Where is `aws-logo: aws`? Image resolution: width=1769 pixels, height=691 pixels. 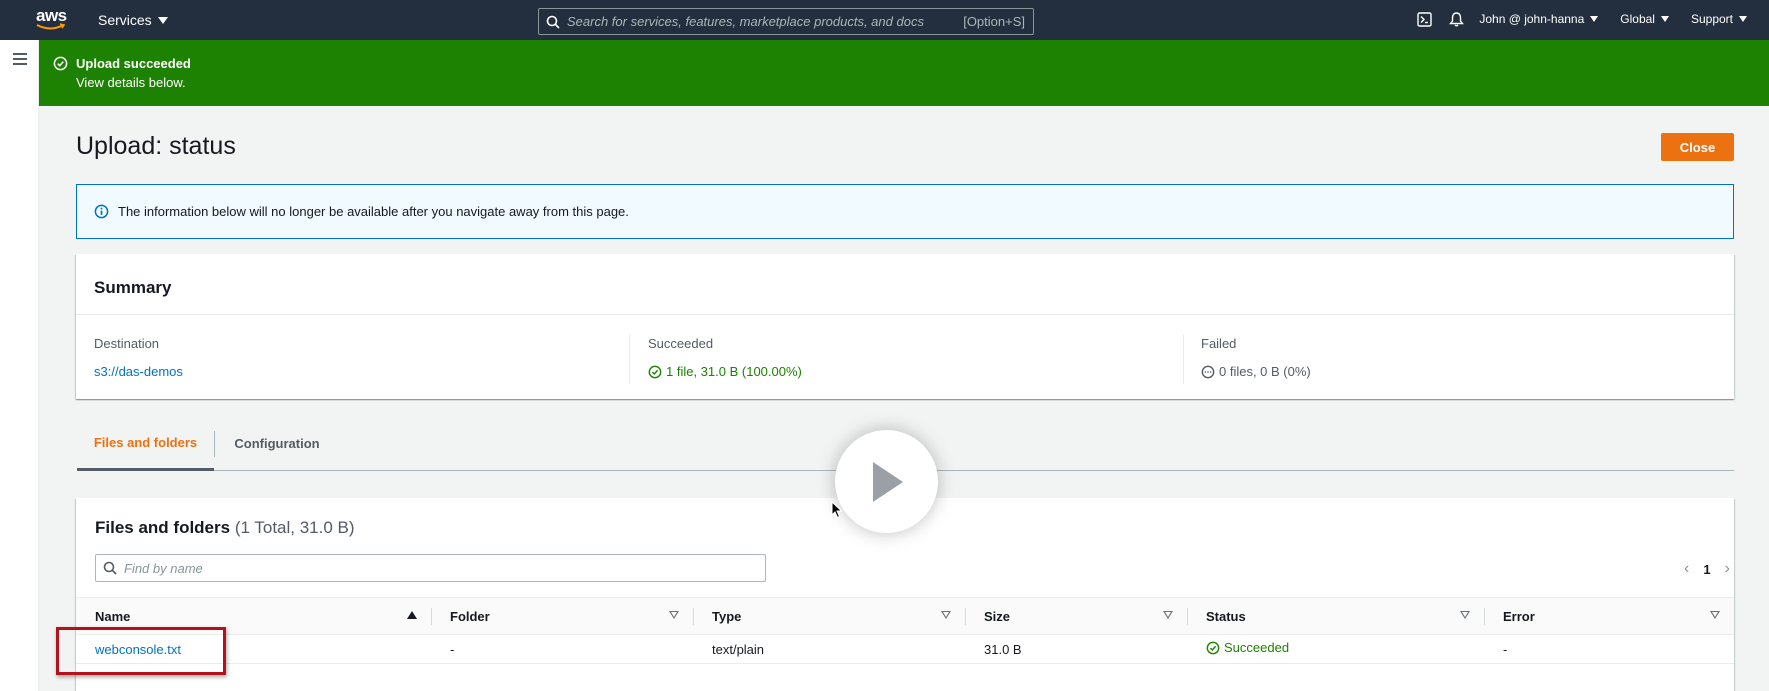 aws-logo: aws is located at coordinates (53, 20).